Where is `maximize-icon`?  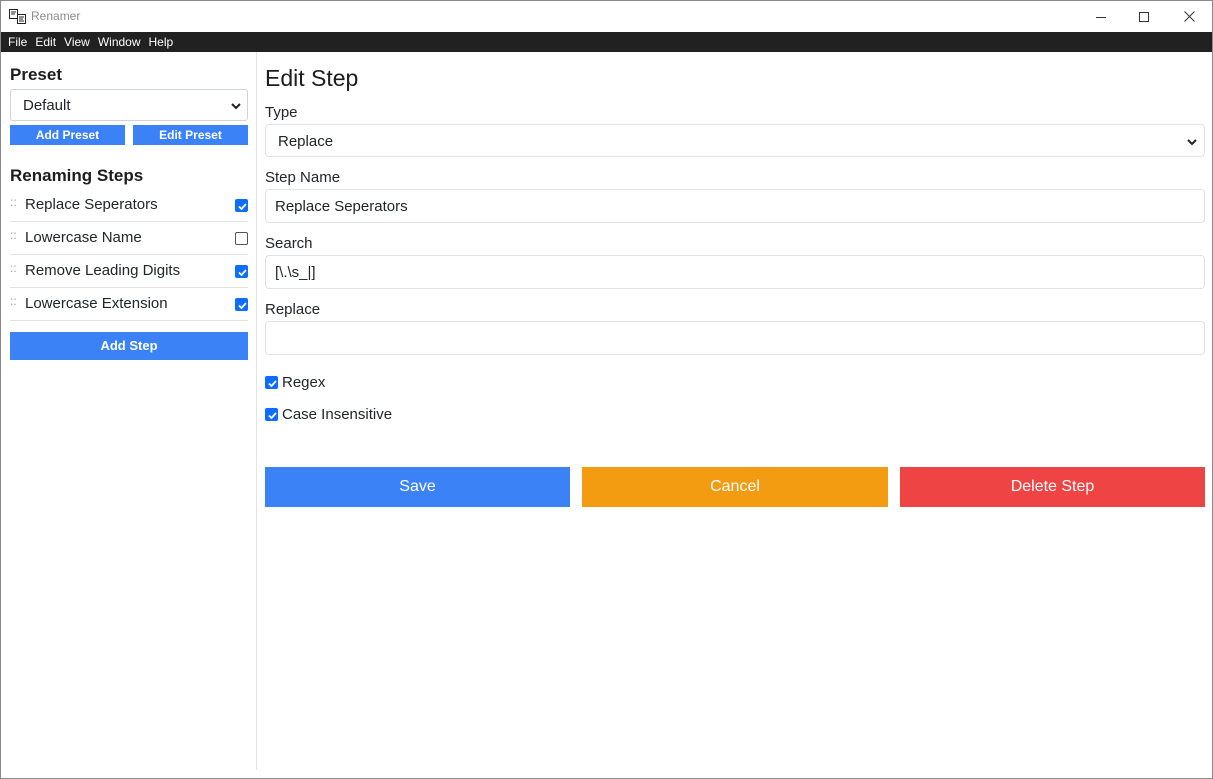 maximize-icon is located at coordinates (1144, 16).